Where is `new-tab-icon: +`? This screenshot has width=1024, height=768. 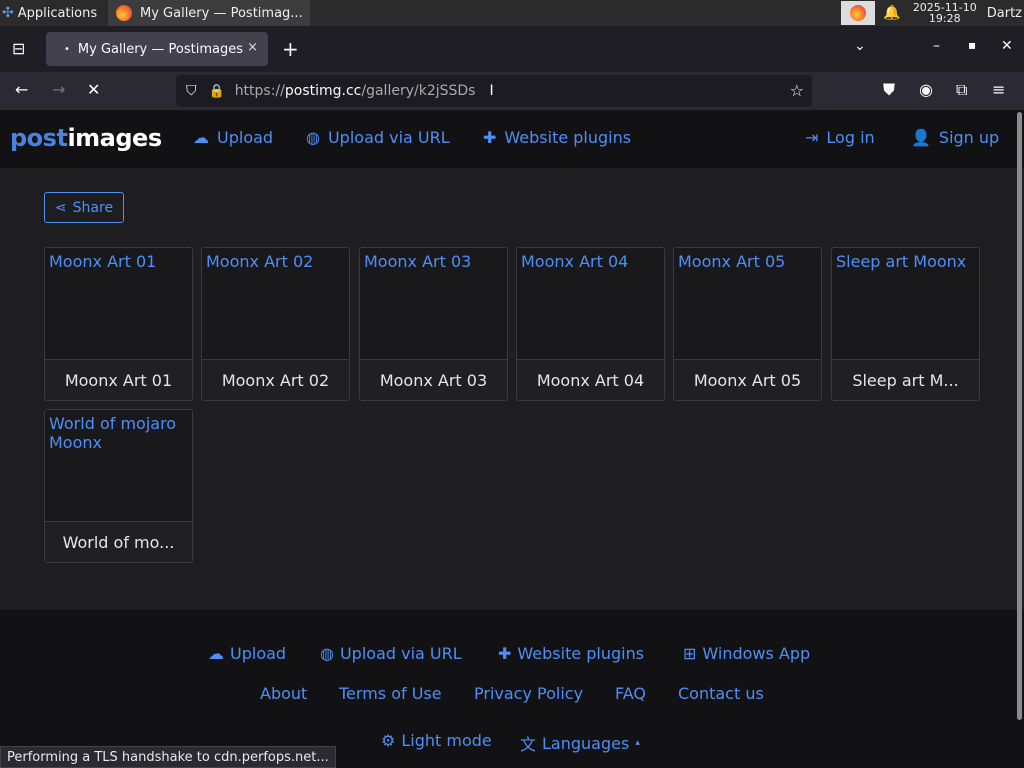
new-tab-icon: + is located at coordinates (290, 49).